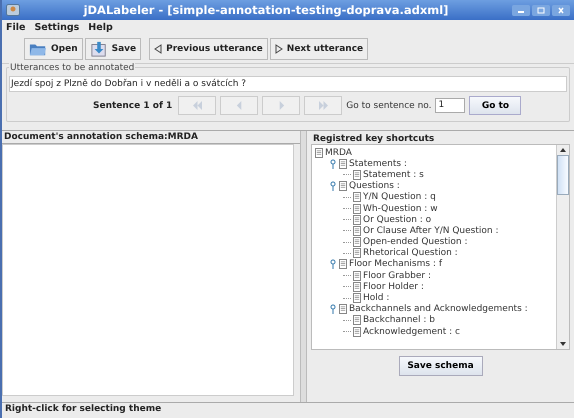 This screenshot has height=418, width=574. What do you see at coordinates (561, 10) in the screenshot?
I see `close-icon` at bounding box center [561, 10].